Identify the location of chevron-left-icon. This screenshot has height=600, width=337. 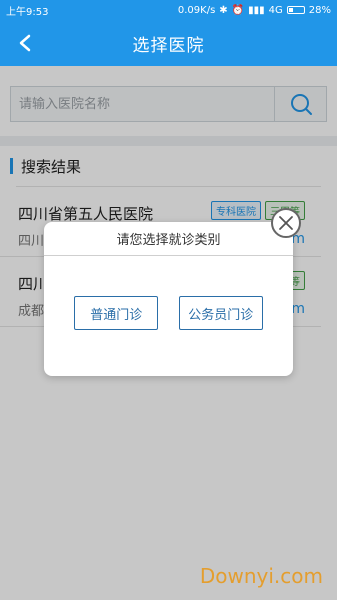
(25, 43).